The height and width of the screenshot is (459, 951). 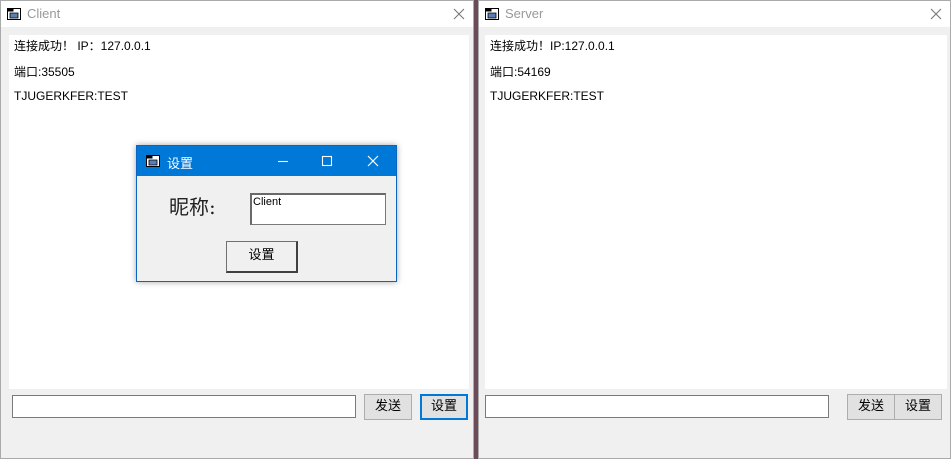 What do you see at coordinates (237, 14) in the screenshot?
I see `client-titlebar: Client` at bounding box center [237, 14].